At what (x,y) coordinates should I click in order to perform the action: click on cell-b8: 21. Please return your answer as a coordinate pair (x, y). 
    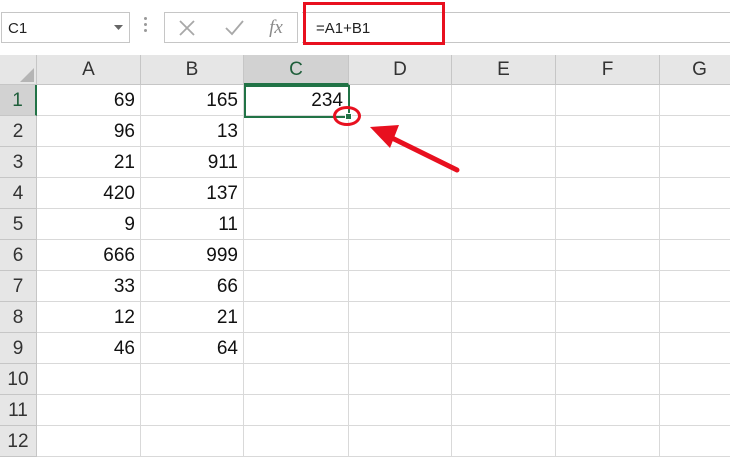
    Looking at the image, I should click on (192, 317).